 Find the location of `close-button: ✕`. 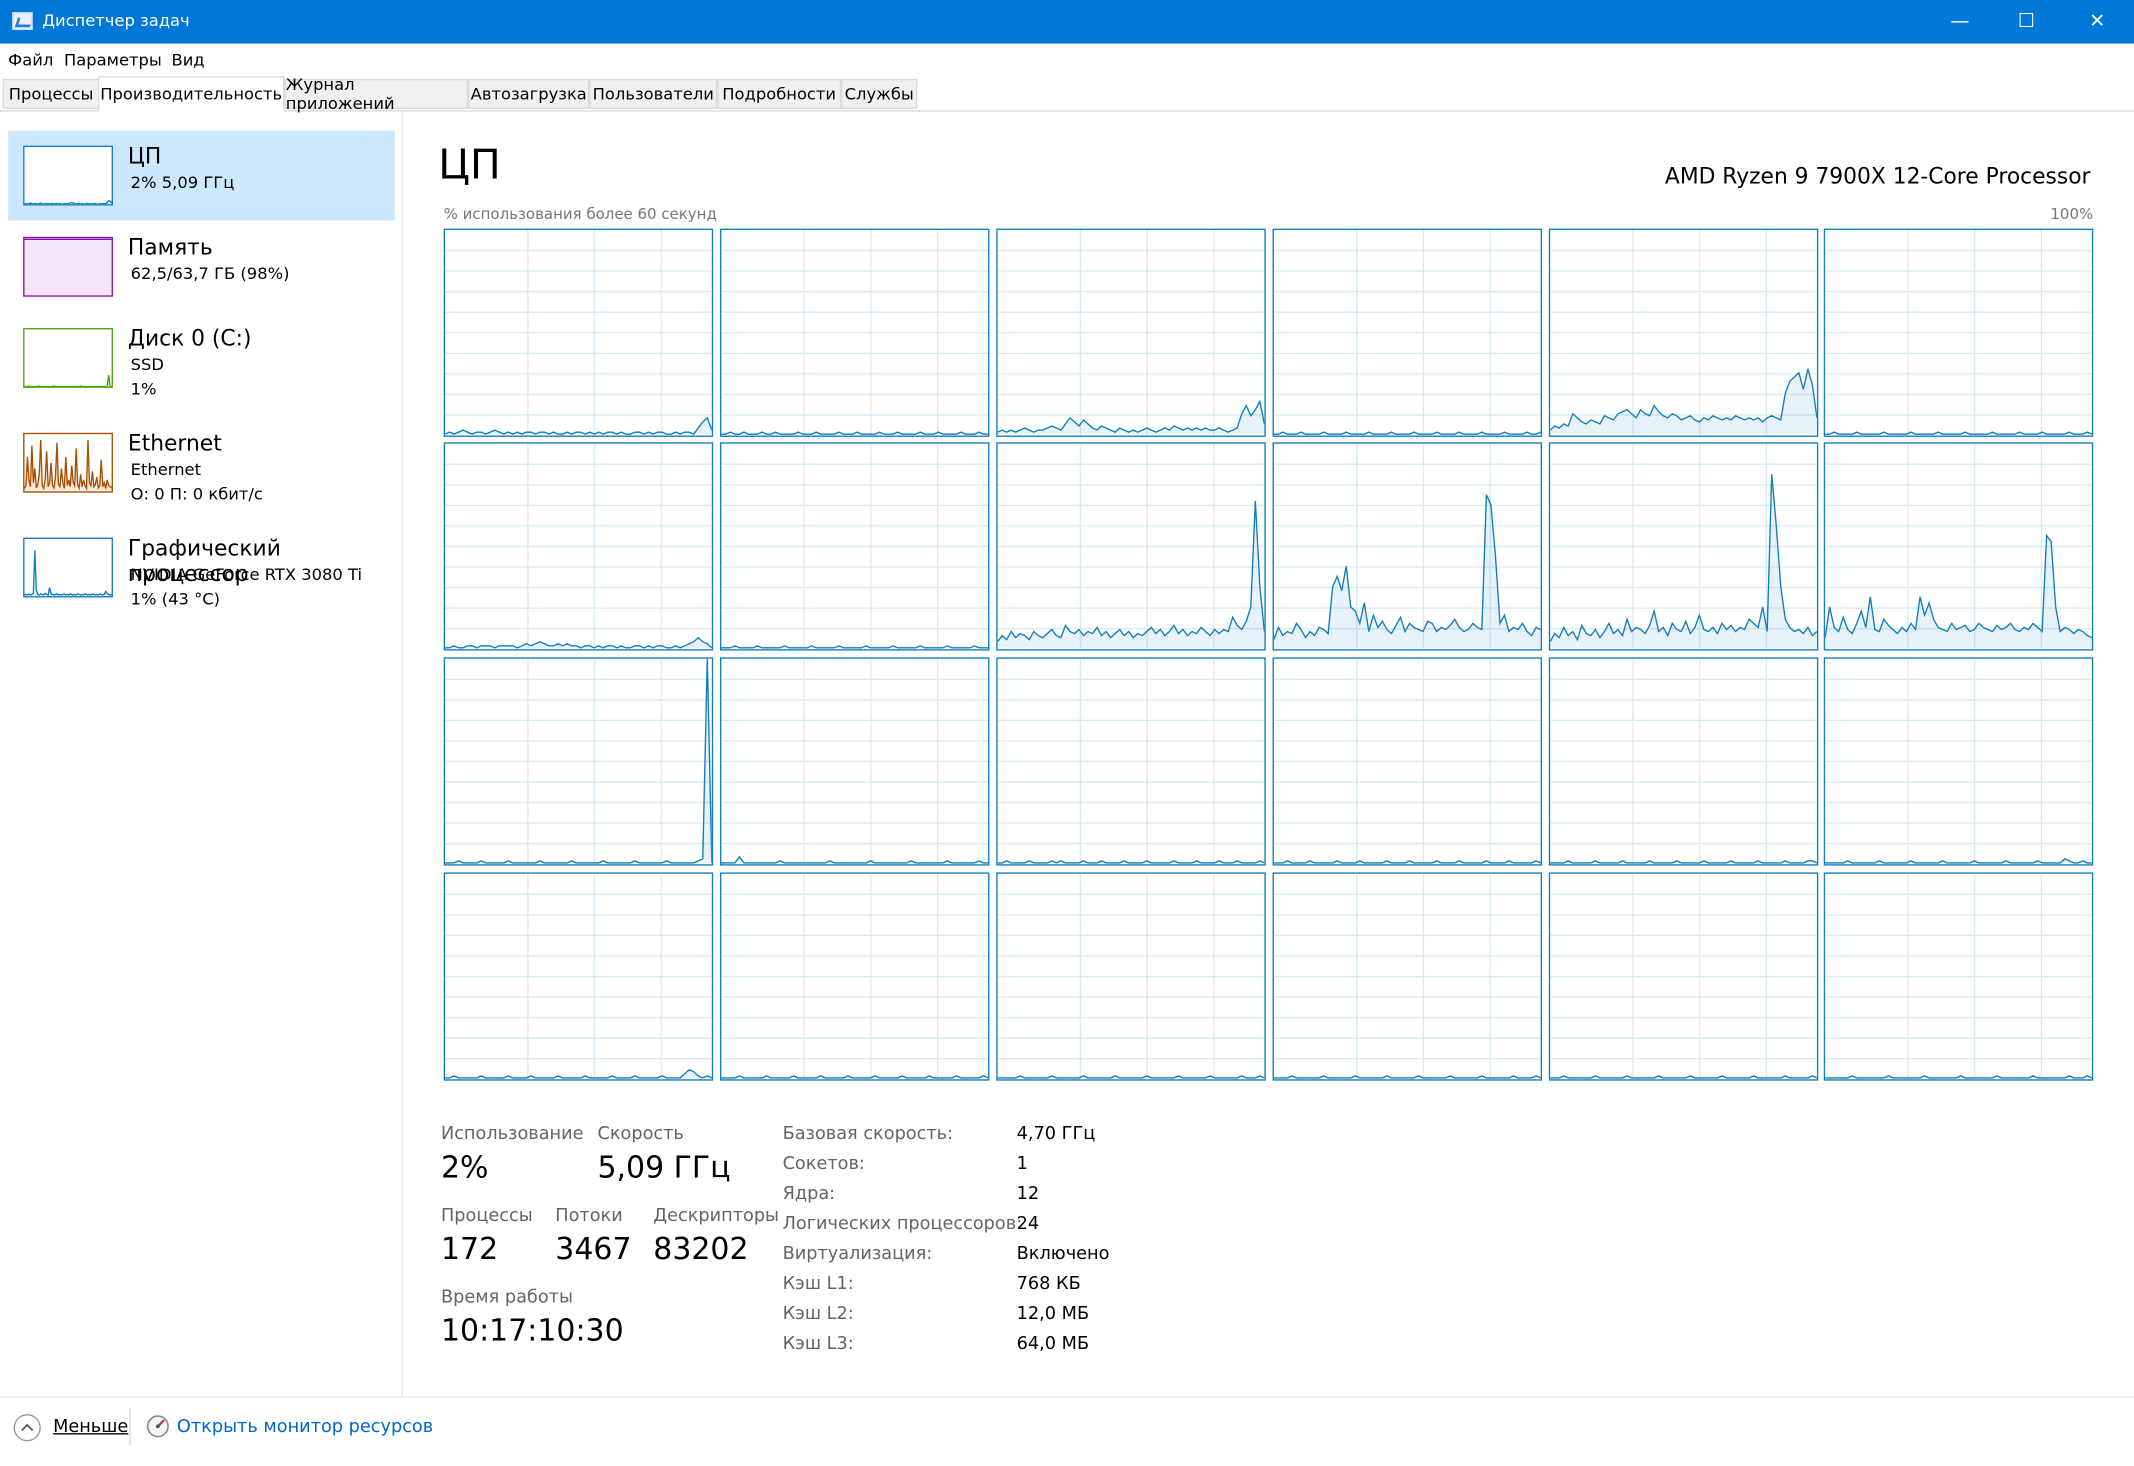

close-button: ✕ is located at coordinates (2097, 22).